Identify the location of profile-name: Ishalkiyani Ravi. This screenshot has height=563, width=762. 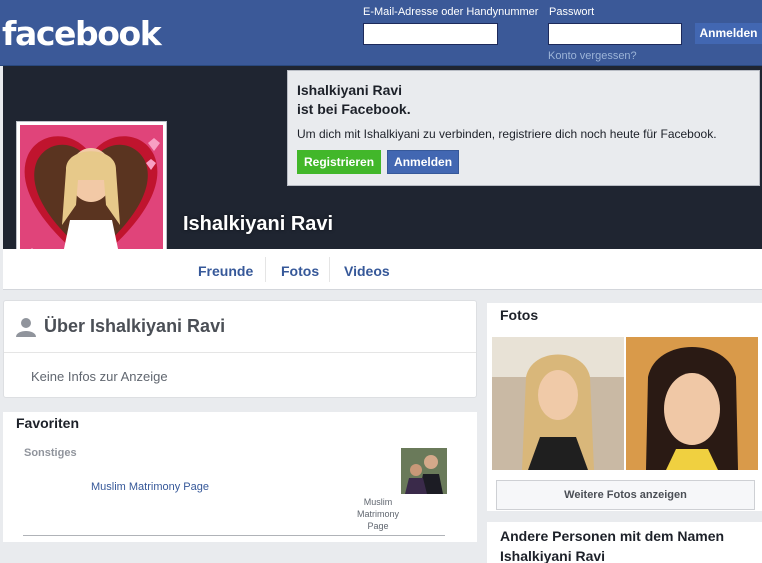
(258, 224).